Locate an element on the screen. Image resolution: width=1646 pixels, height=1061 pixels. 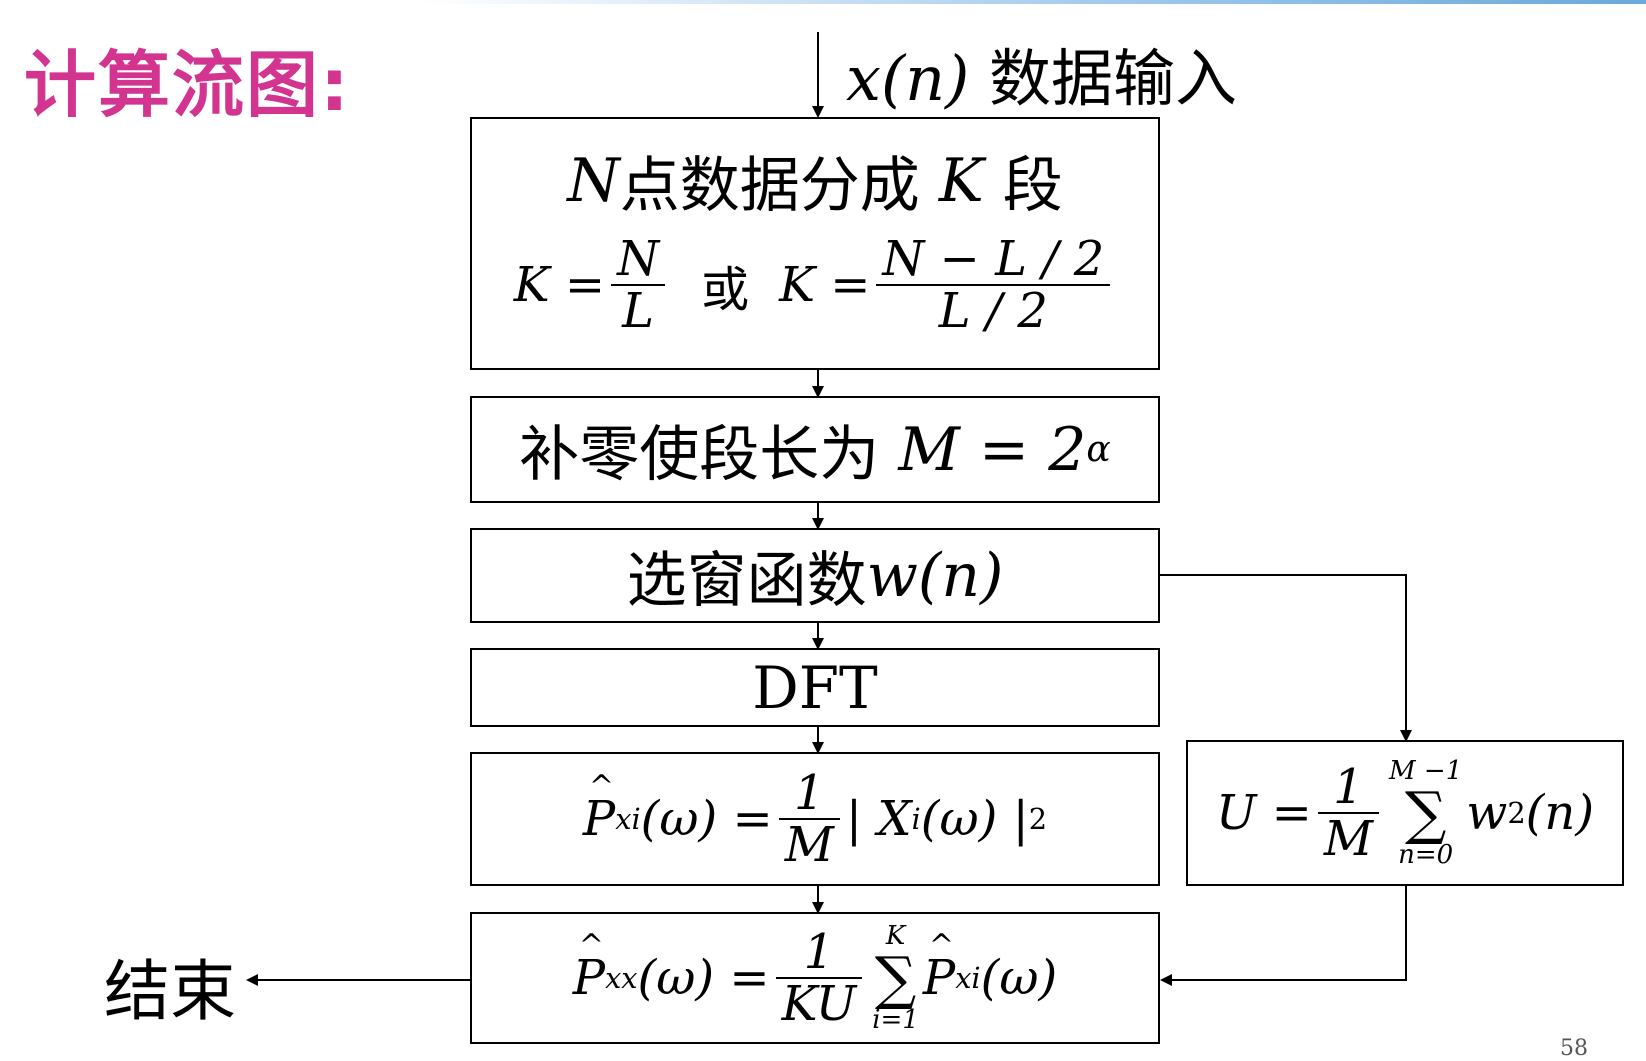
input-var: x(n) is located at coordinates (908, 78).